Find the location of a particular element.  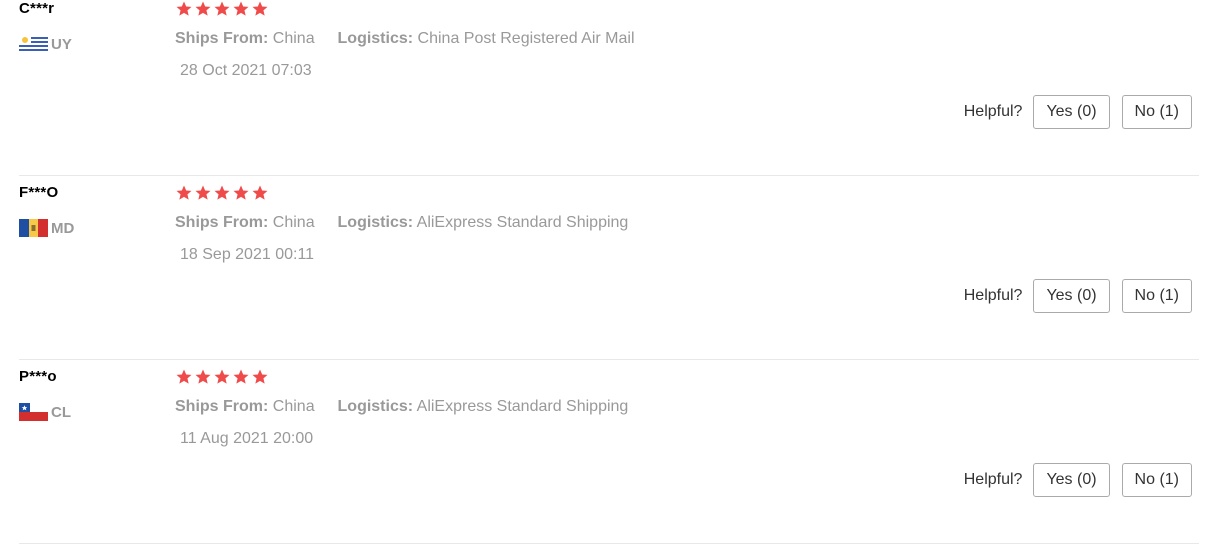

reviewer-name: F***O is located at coordinates (39, 192).